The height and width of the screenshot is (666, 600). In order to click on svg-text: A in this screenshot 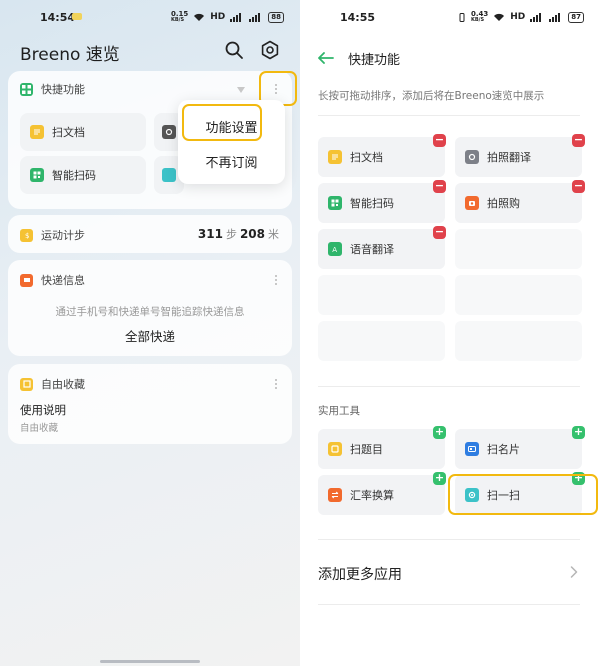, I will do `click(334, 249)`.